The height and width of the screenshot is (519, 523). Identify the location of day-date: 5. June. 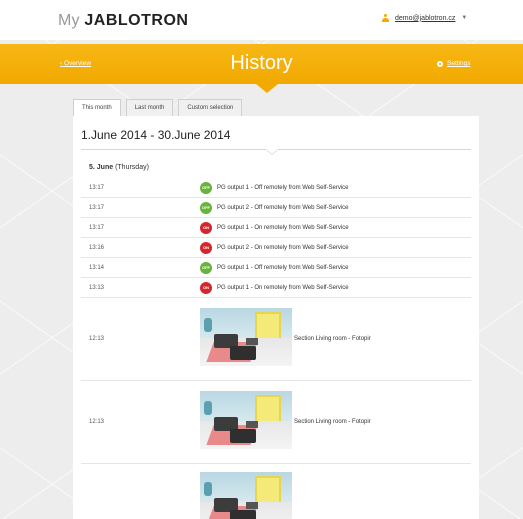
(101, 167).